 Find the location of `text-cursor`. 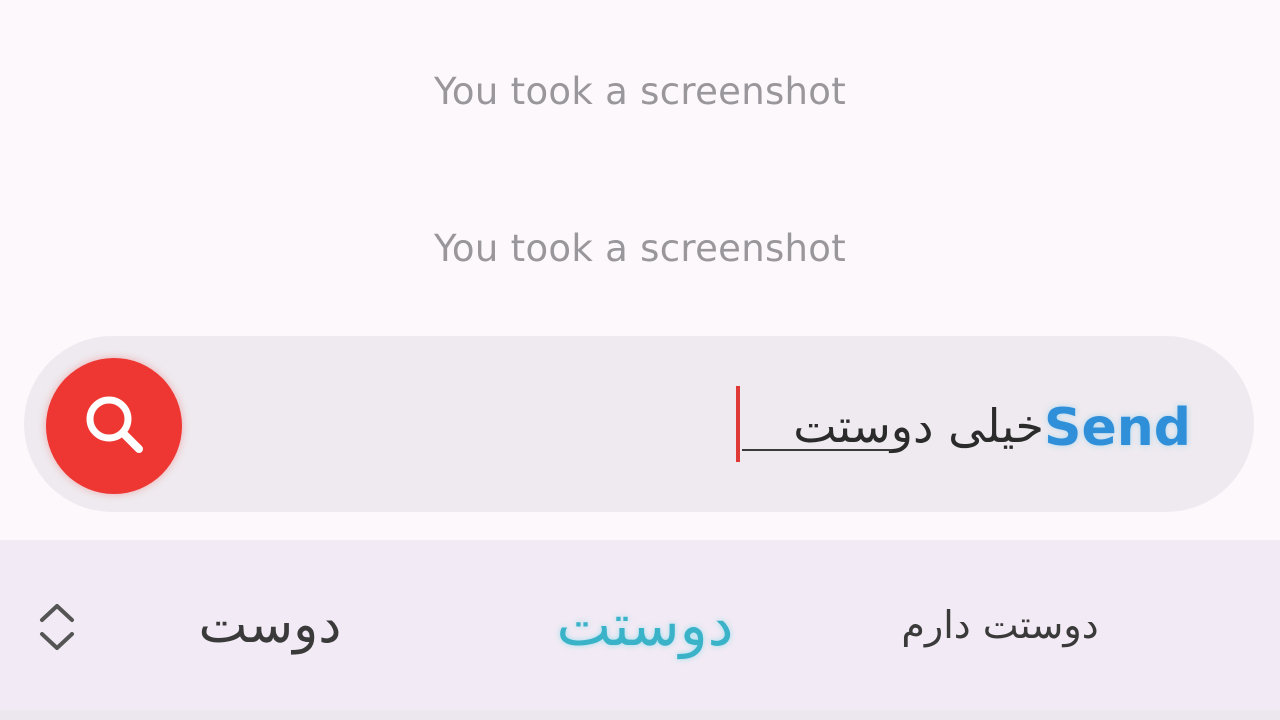

text-cursor is located at coordinates (738, 424).